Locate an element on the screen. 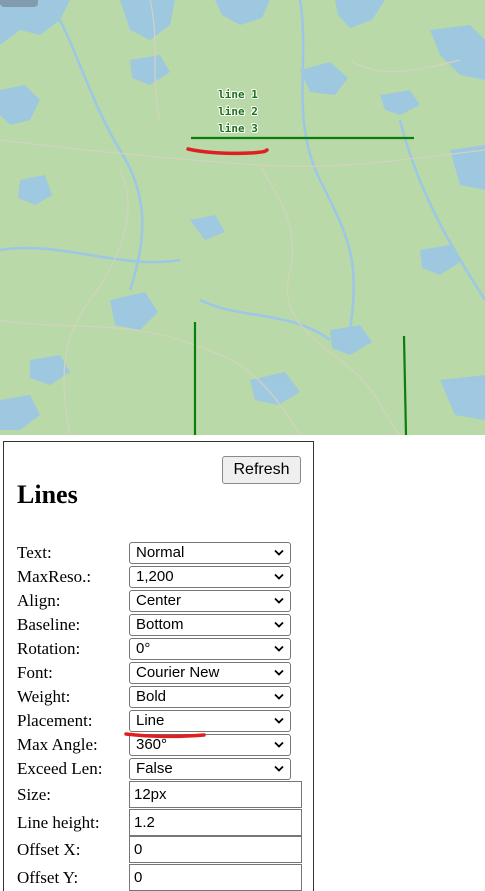  field-label: Max Angle: is located at coordinates (57, 744).